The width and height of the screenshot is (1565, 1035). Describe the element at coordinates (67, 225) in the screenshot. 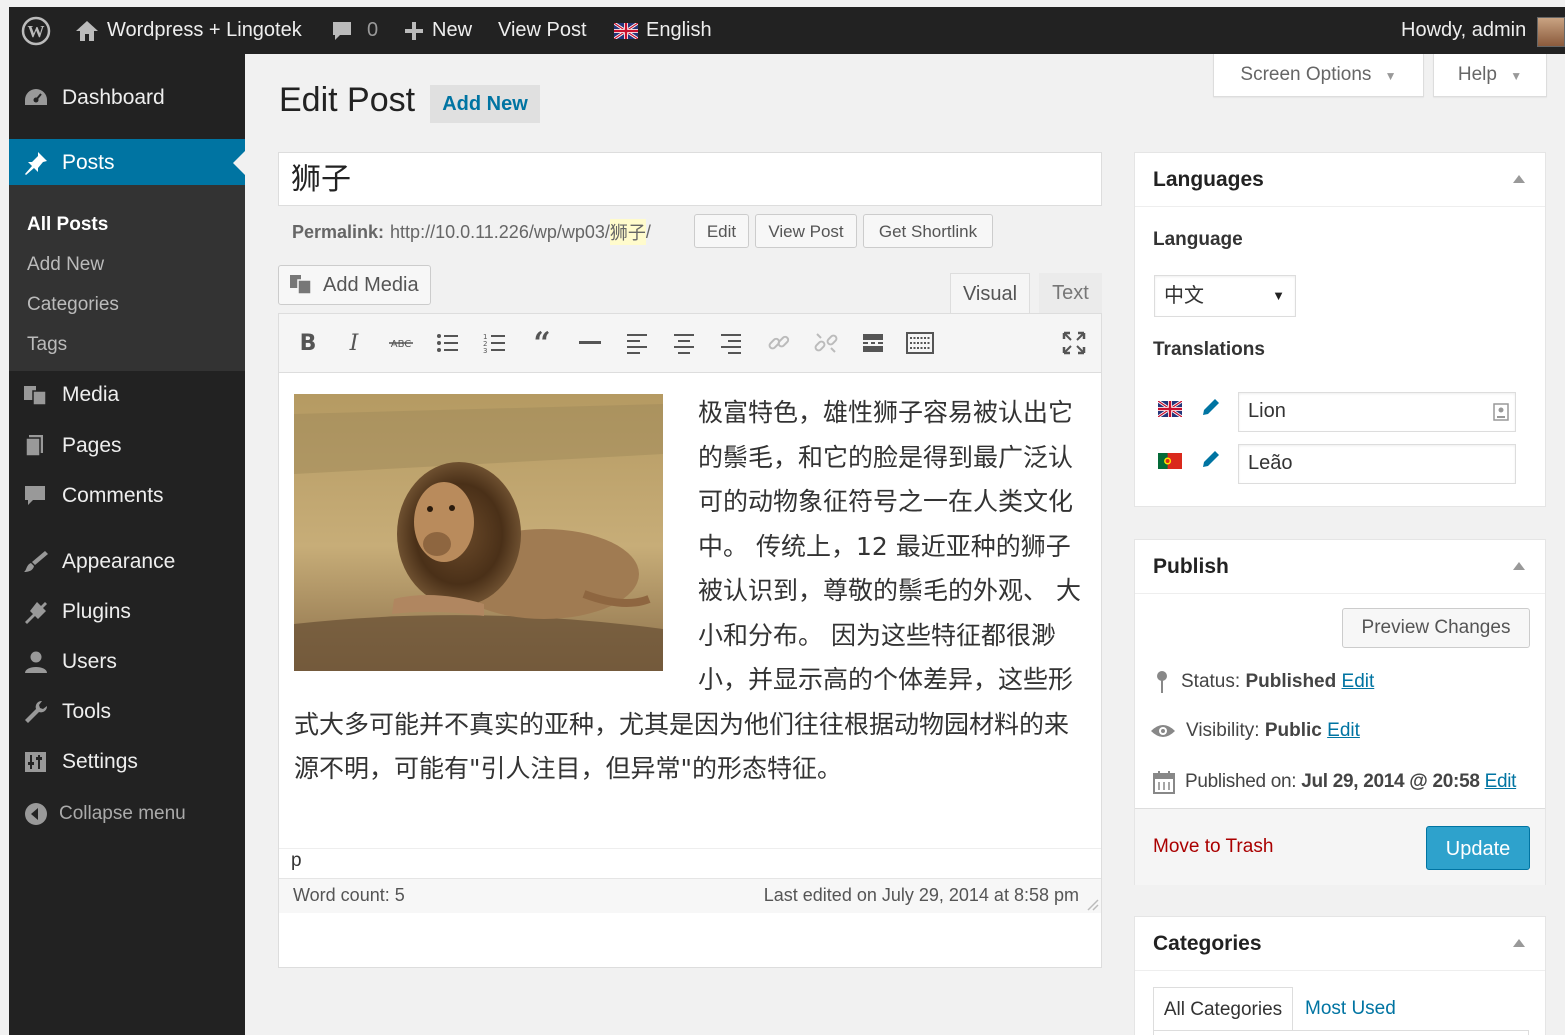

I see `submenu-all-posts: All Posts` at that location.